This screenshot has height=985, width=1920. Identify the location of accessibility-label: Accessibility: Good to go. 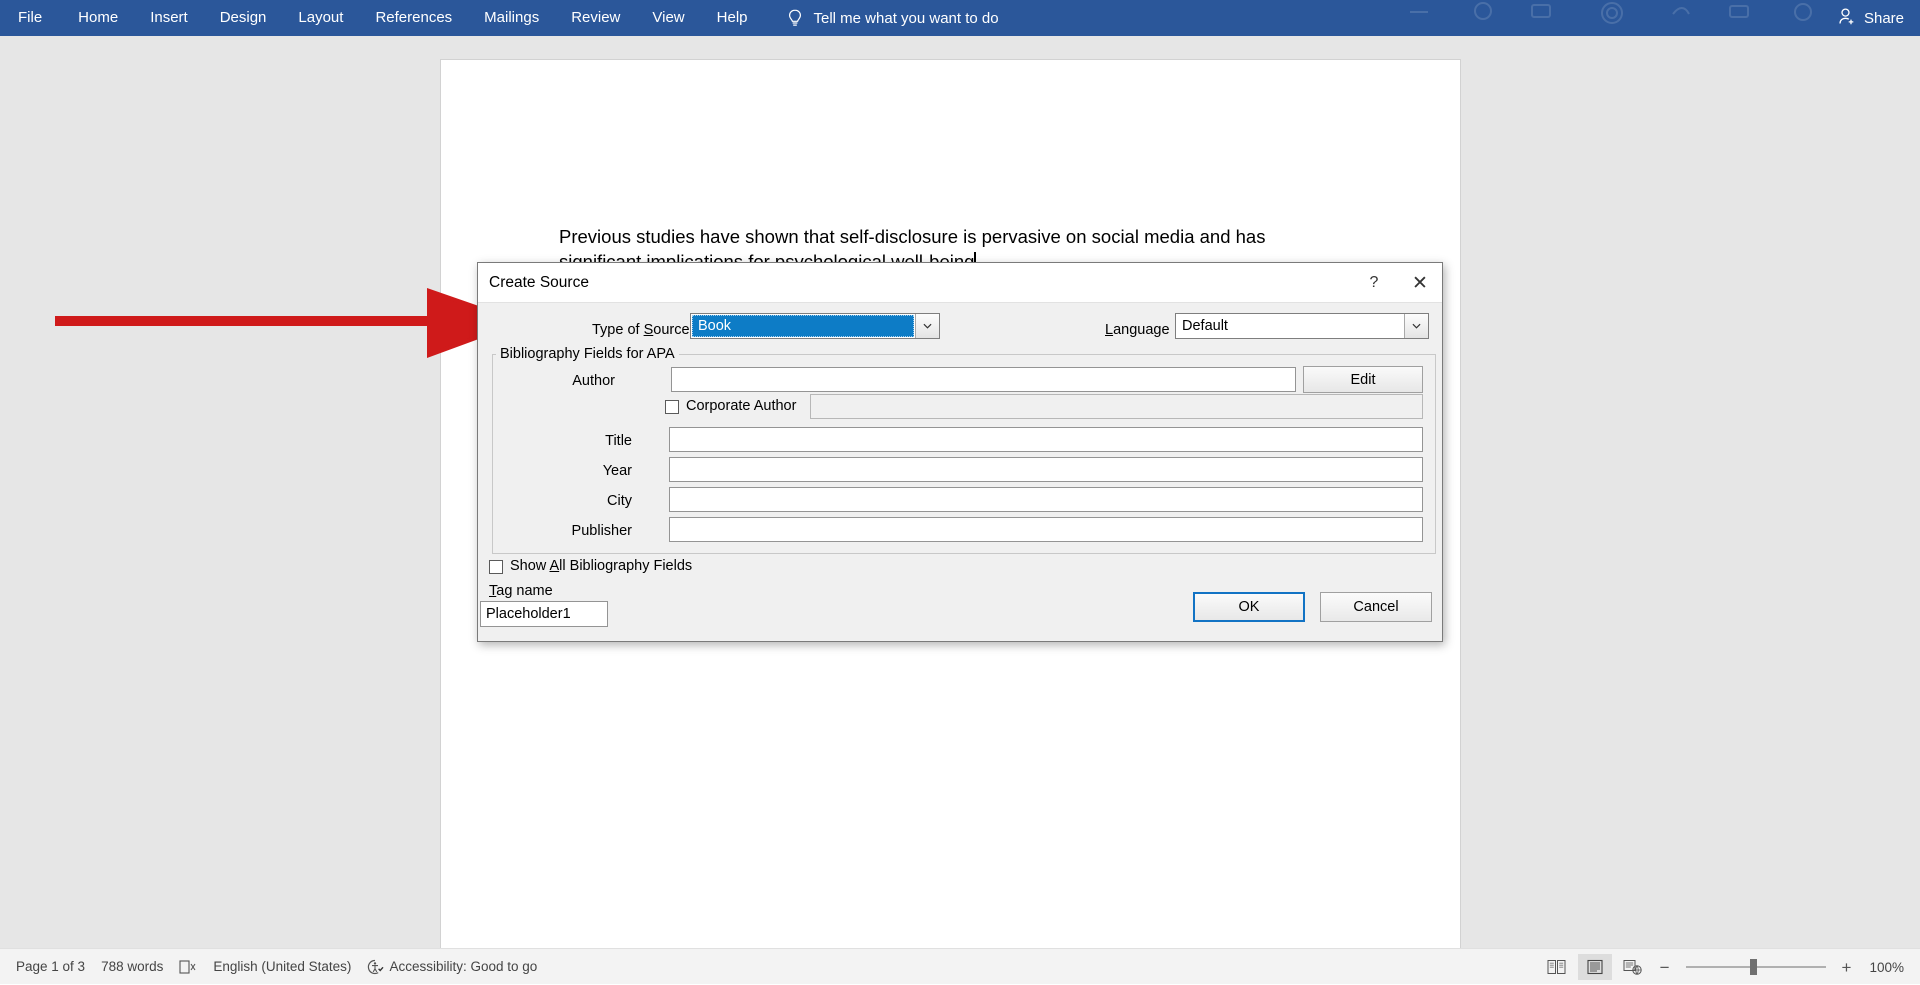
(463, 966).